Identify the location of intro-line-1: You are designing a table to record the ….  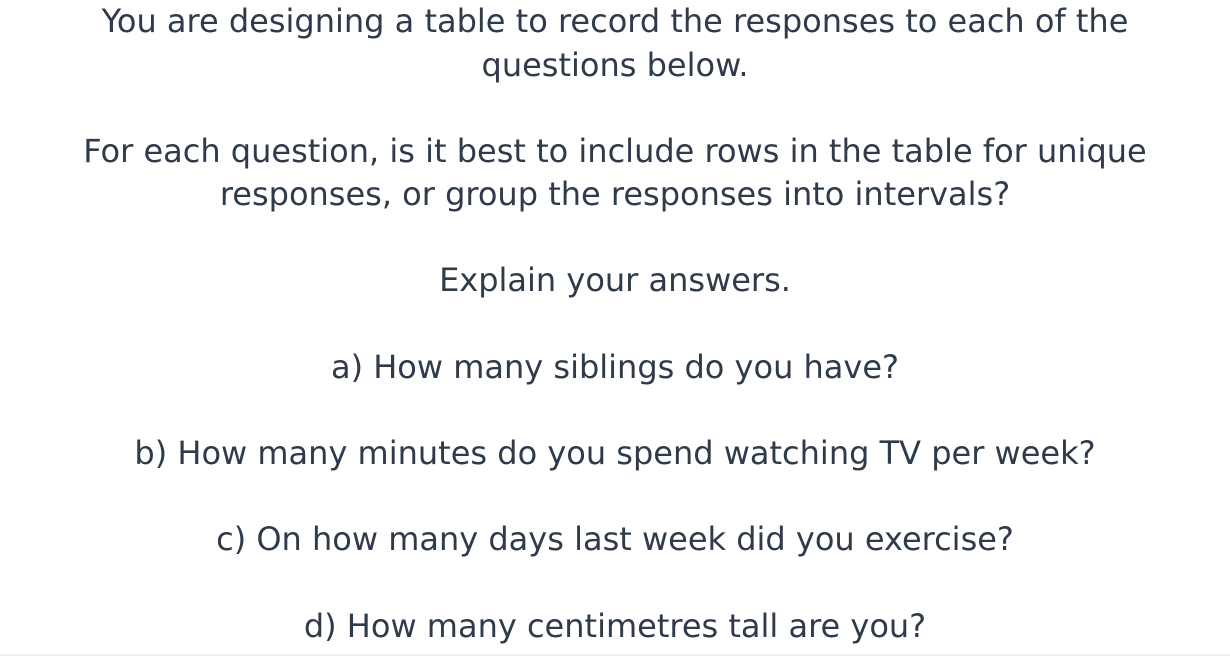
(615, 21).